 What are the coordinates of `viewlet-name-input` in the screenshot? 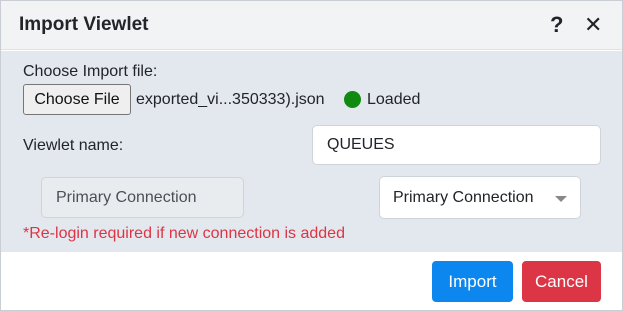 It's located at (456, 145).